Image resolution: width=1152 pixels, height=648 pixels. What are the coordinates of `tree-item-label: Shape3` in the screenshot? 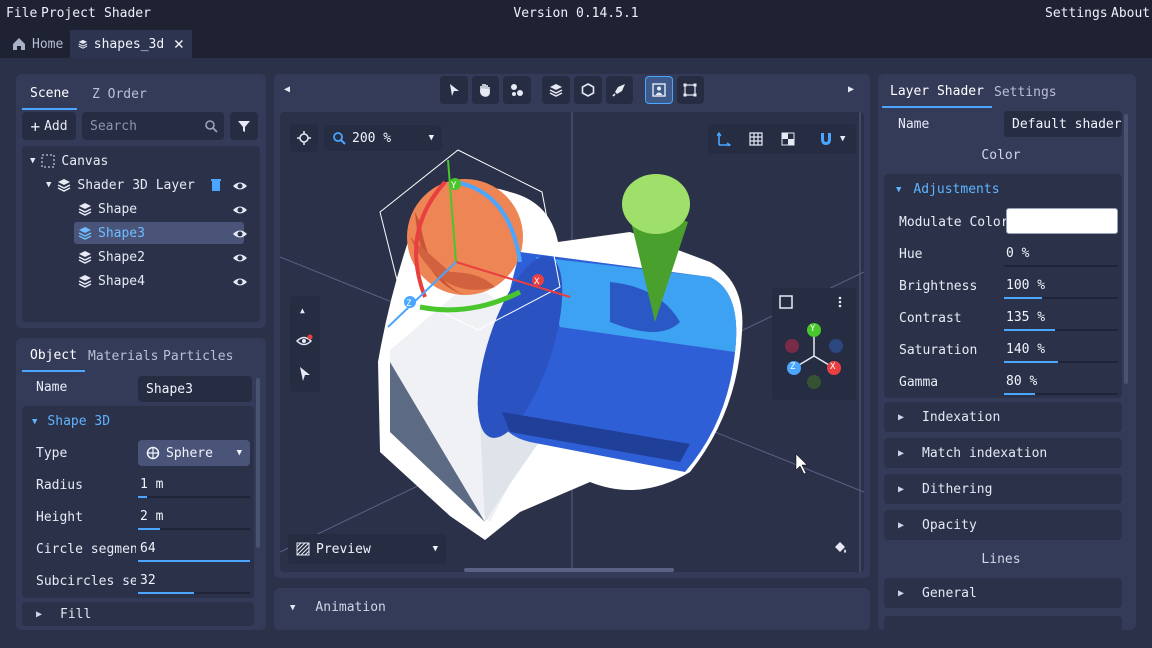 It's located at (121, 233).